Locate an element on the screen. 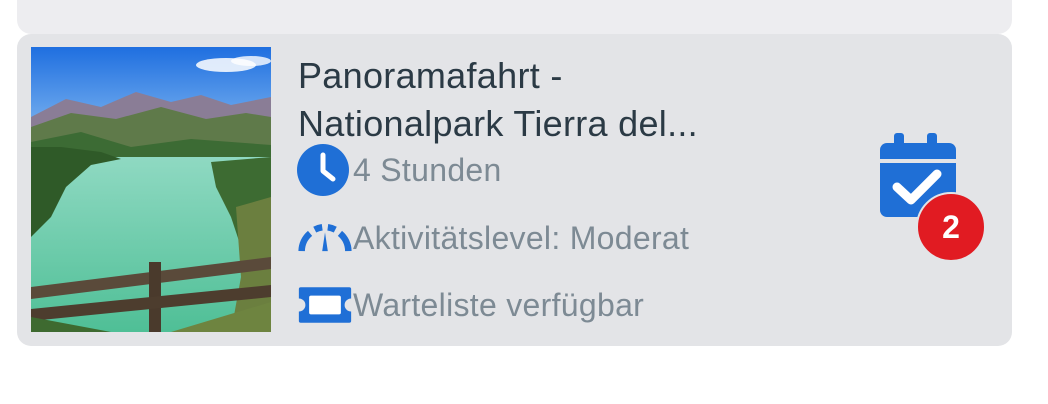 The height and width of the screenshot is (404, 1048). clock-icon is located at coordinates (325, 170).